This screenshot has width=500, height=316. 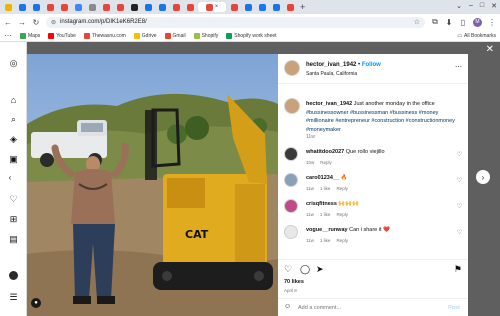 What do you see at coordinates (255, 35) in the screenshot?
I see `bookmark-label: Shopify work sheet` at bounding box center [255, 35].